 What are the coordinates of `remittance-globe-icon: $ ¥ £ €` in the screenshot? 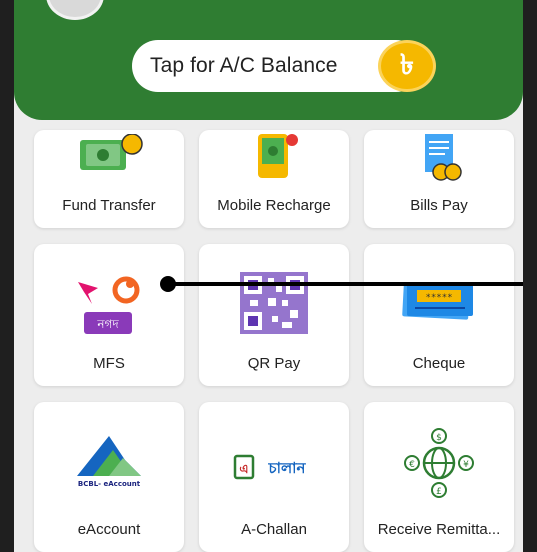 It's located at (439, 463).